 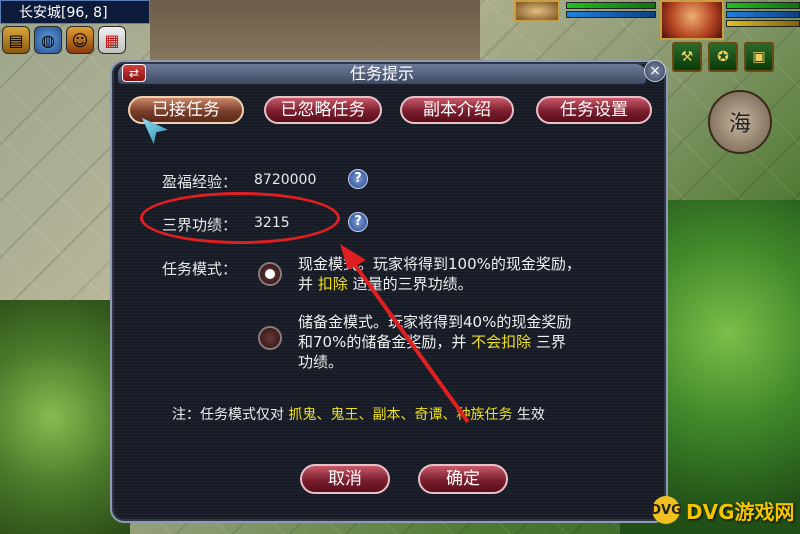 What do you see at coordinates (463, 479) in the screenshot?
I see `confirm-button: 确定` at bounding box center [463, 479].